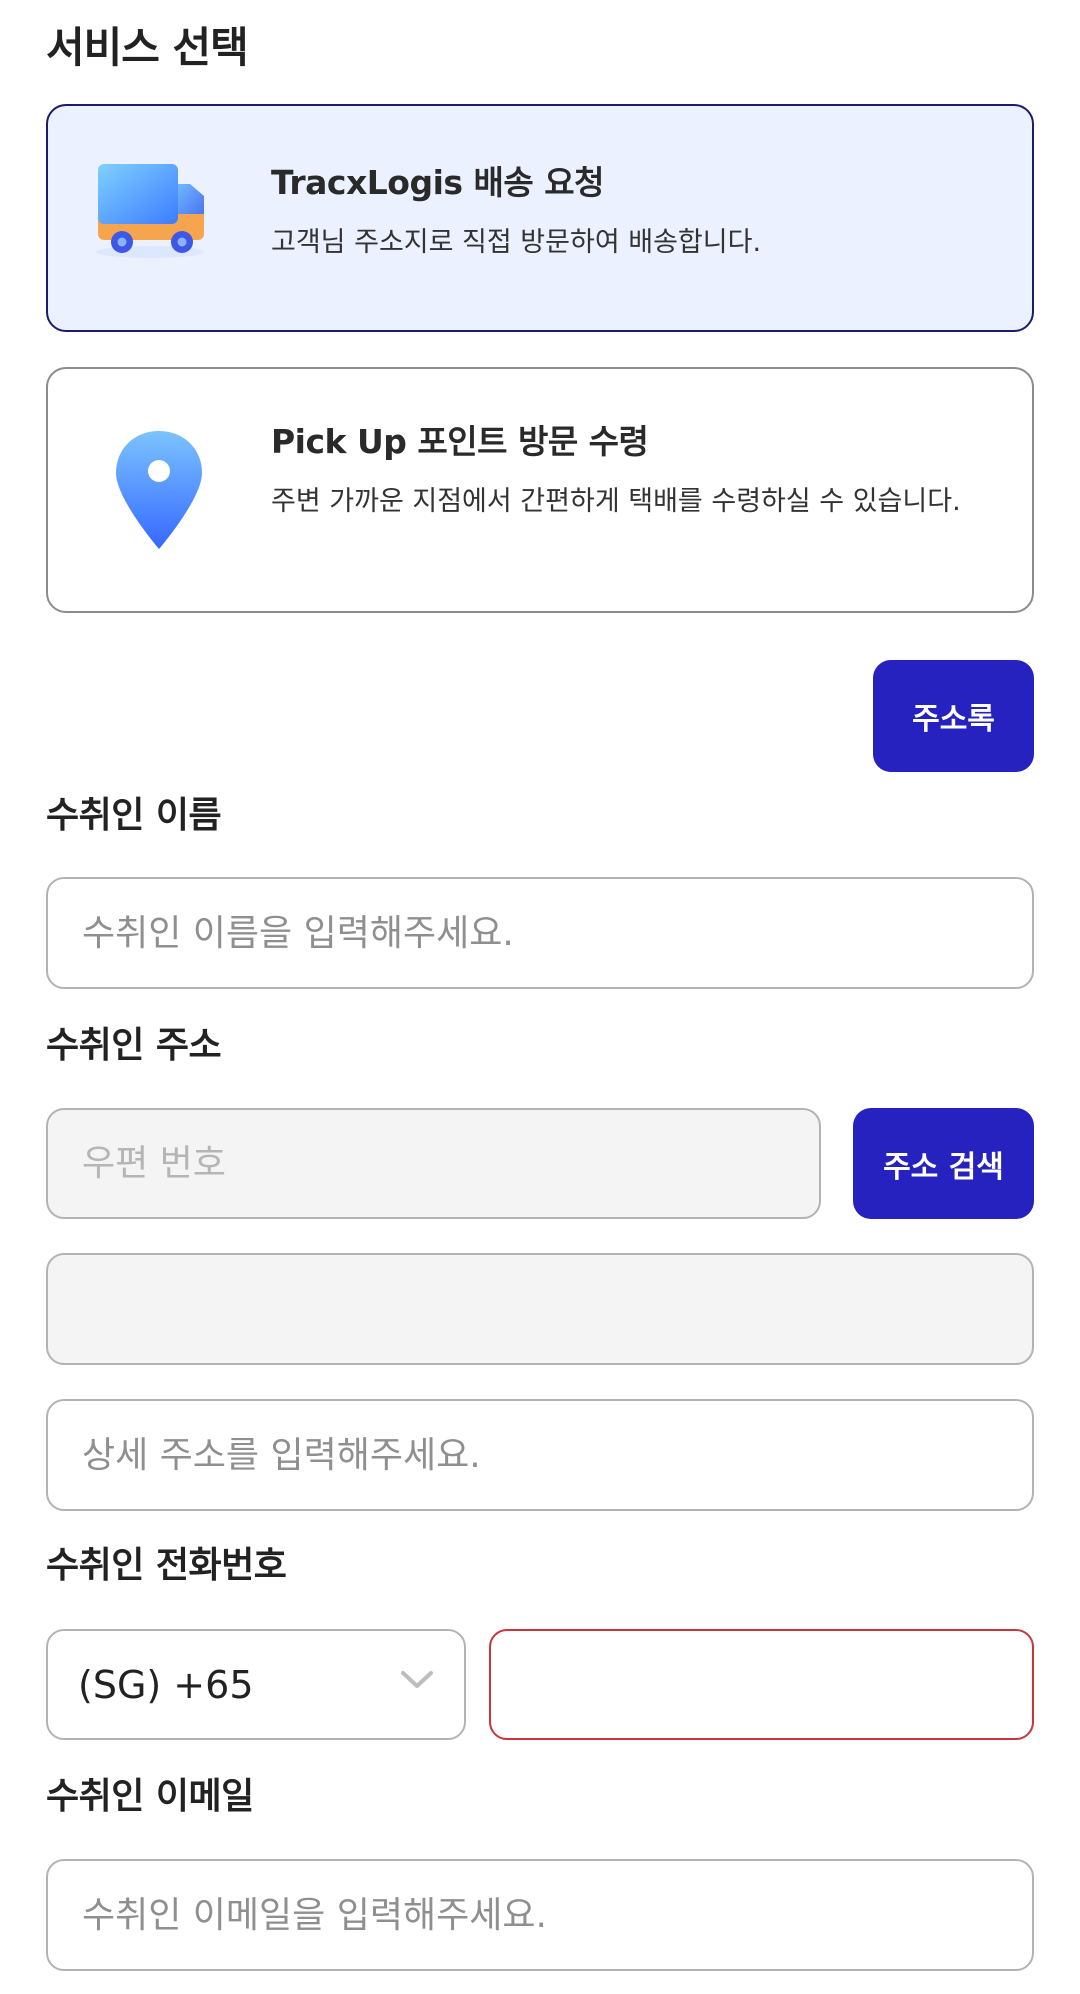  Describe the element at coordinates (147, 47) in the screenshot. I see `section-title-service: 서비스 선택` at that location.